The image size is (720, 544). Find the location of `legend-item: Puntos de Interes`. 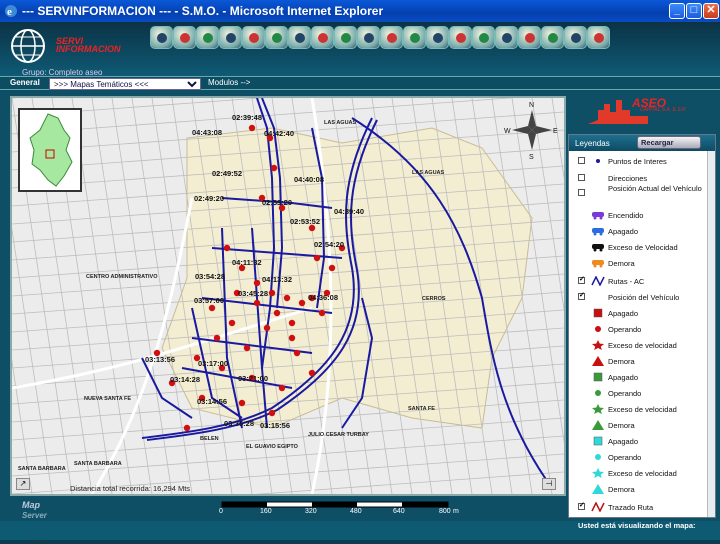

legend-item: Puntos de Interes is located at coordinates (638, 163).